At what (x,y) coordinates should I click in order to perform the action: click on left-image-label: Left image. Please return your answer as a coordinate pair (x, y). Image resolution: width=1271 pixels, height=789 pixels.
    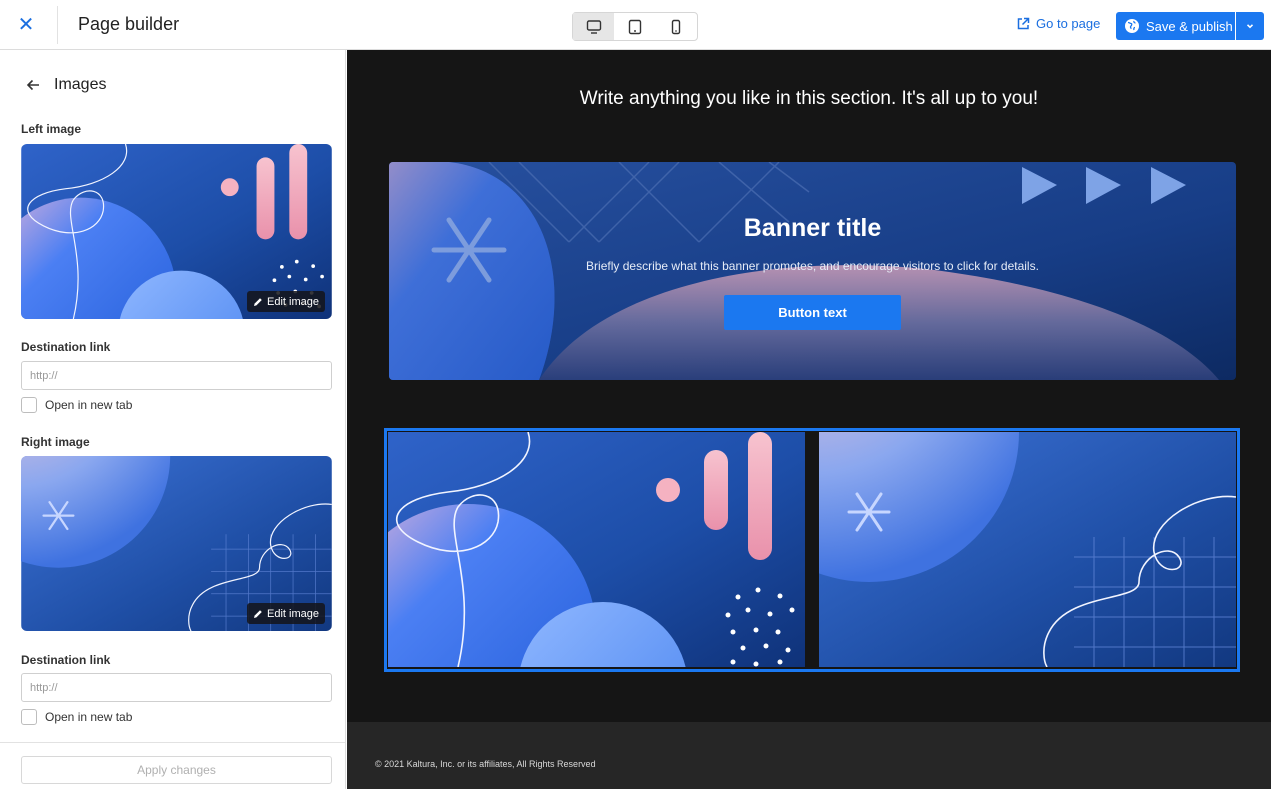
    Looking at the image, I should click on (51, 129).